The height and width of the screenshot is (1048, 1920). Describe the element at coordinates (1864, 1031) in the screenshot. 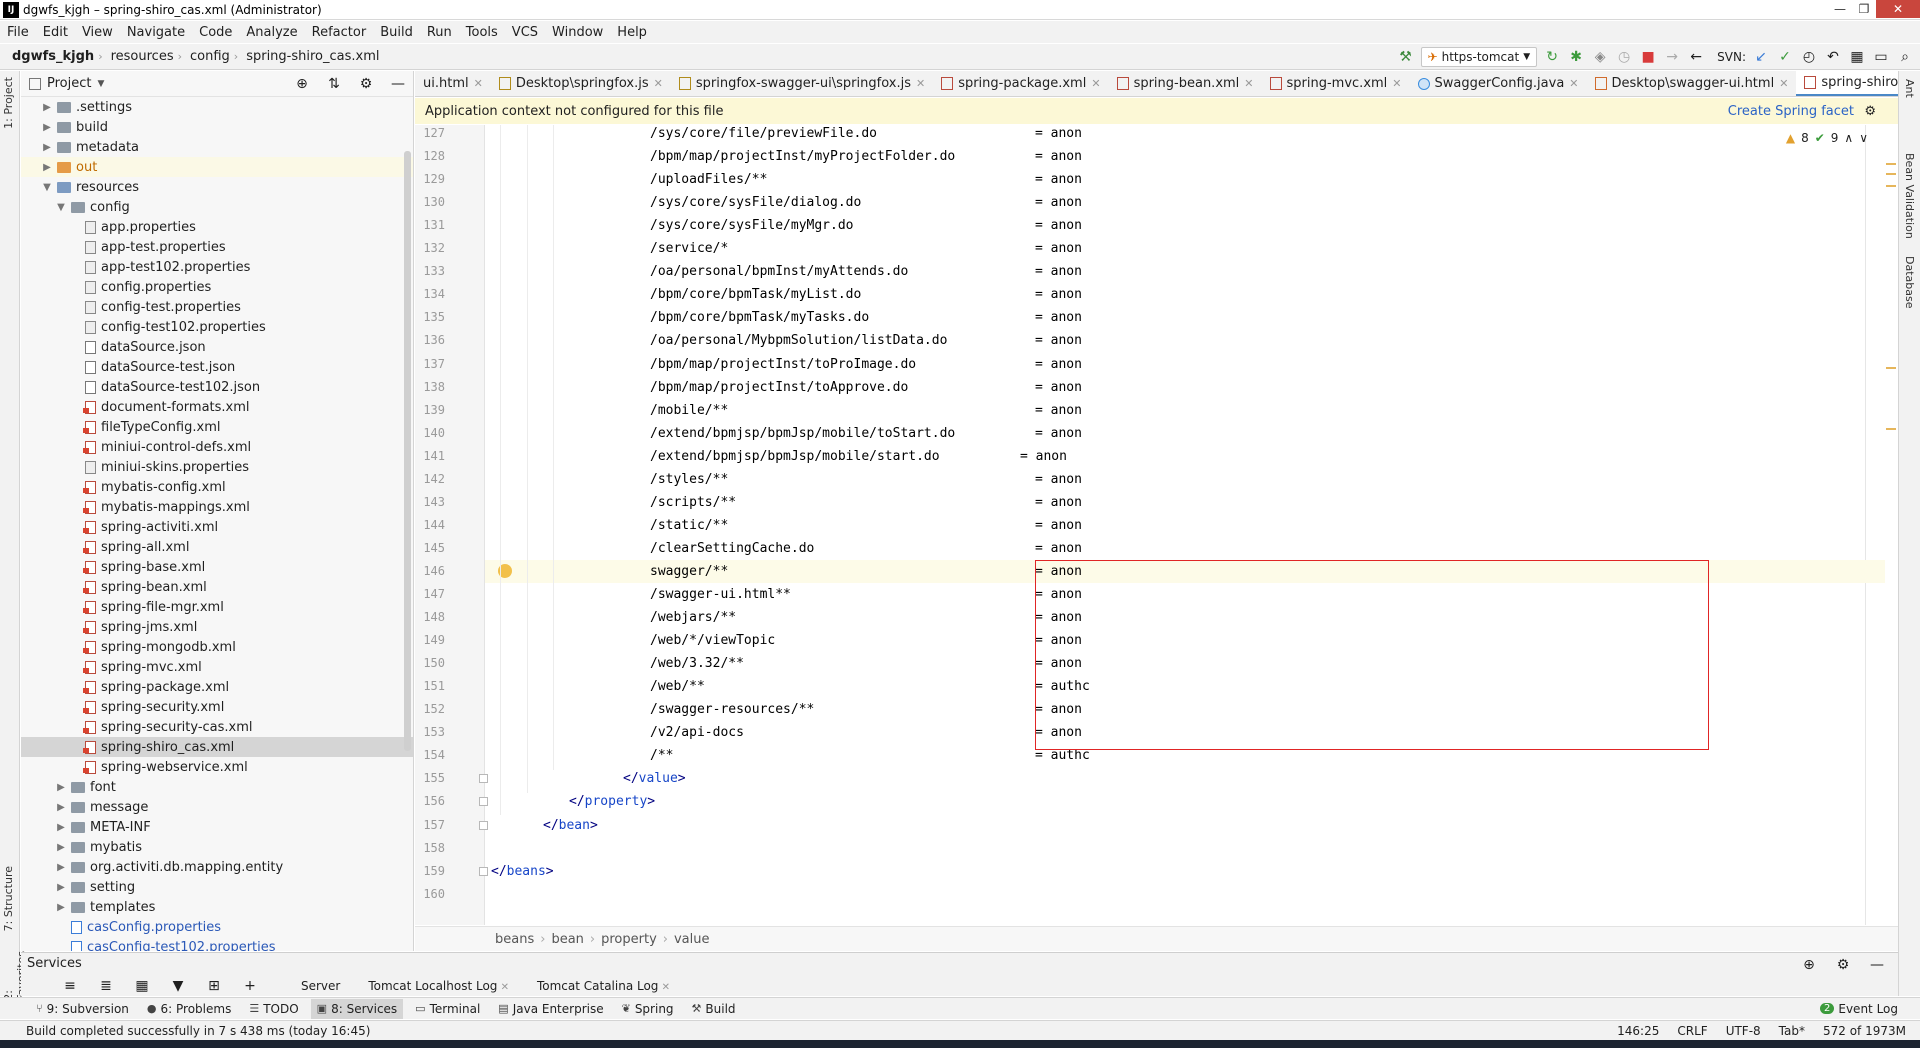

I see `memory-indicator: 572 of 1973M` at that location.